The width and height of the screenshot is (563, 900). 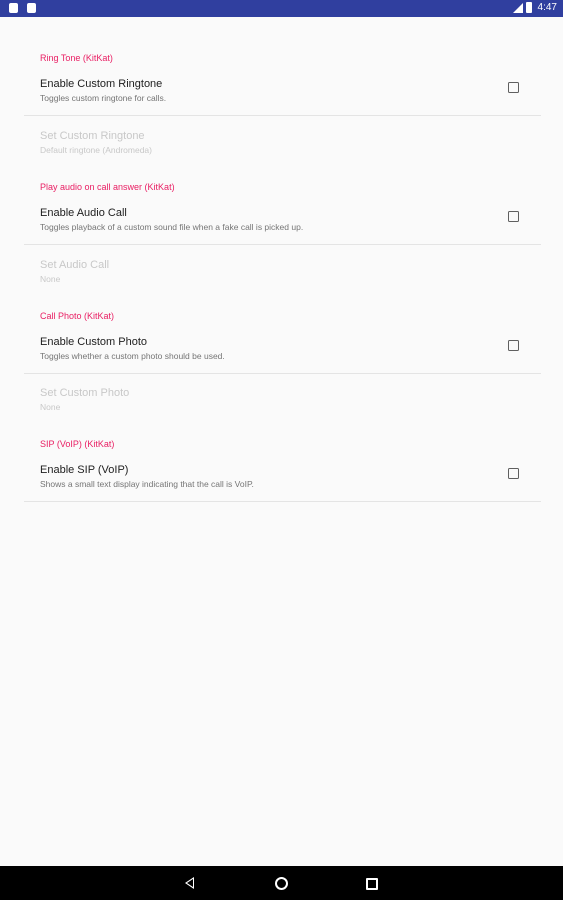 I want to click on category-ring-tone: Ring Tone (KitKat), so click(x=76, y=58).